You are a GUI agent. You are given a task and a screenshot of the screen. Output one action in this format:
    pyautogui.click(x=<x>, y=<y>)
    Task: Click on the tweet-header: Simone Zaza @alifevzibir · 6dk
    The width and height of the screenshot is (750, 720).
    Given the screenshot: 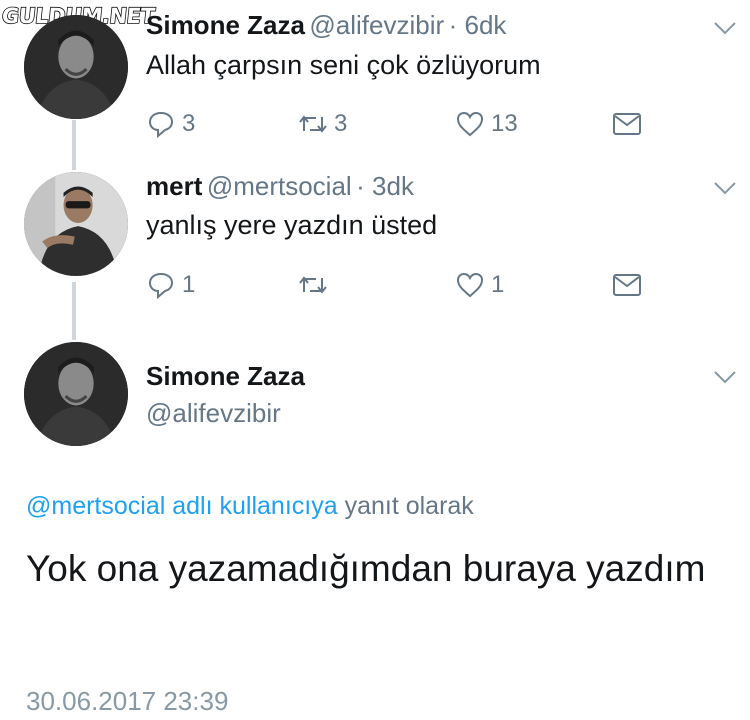 What is the action you would take?
    pyautogui.click(x=326, y=25)
    